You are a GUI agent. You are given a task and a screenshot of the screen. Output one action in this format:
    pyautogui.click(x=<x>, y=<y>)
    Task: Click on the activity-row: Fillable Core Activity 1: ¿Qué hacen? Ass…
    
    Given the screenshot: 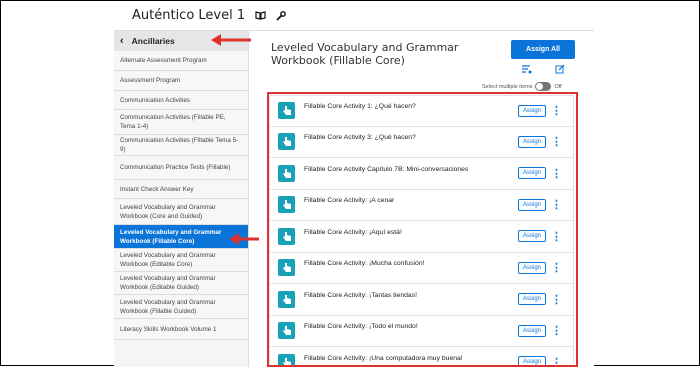 What is the action you would take?
    pyautogui.click(x=421, y=111)
    